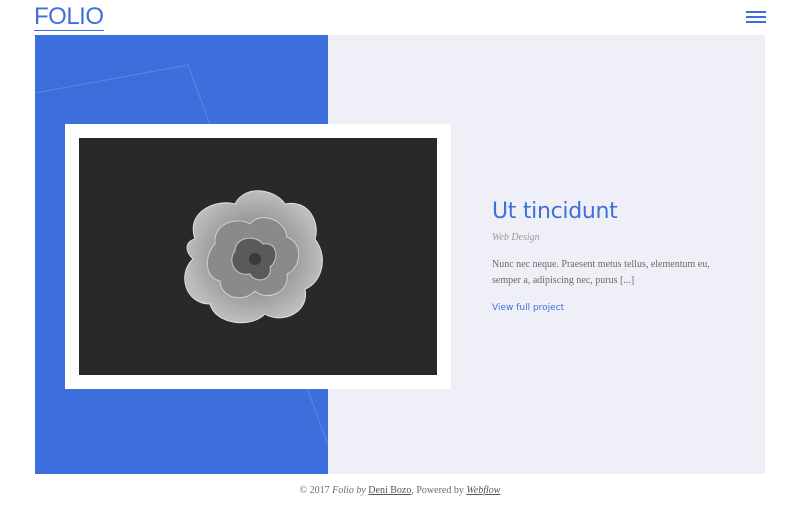  I want to click on footer-powered: , Powered by, so click(439, 490).